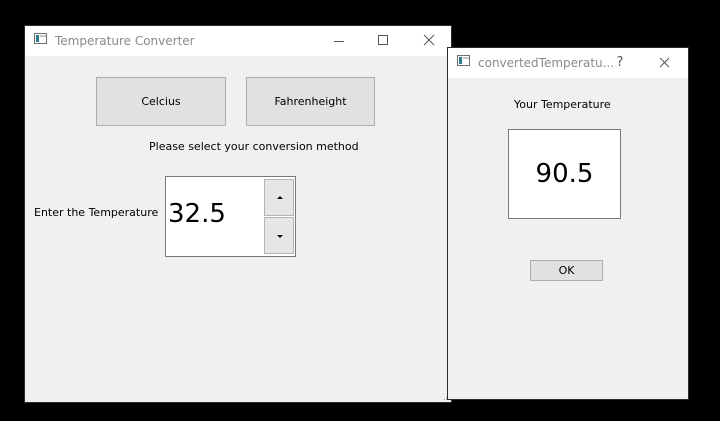 This screenshot has width=720, height=421. I want to click on spin-up-button, so click(279, 197).